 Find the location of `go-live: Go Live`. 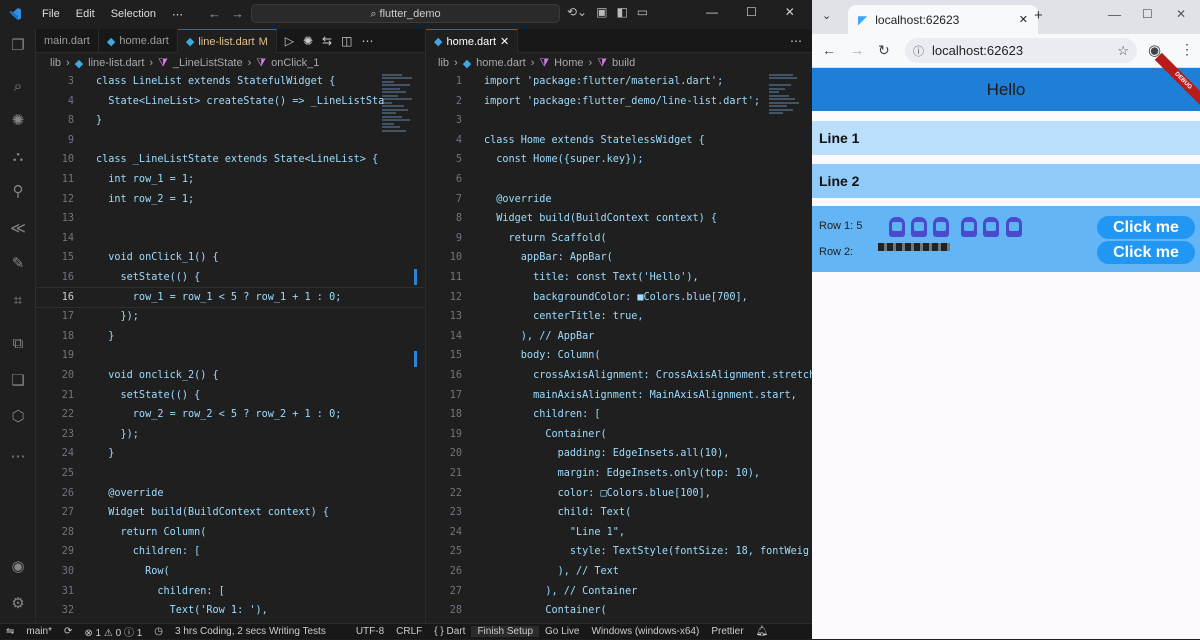

go-live: Go Live is located at coordinates (562, 631).